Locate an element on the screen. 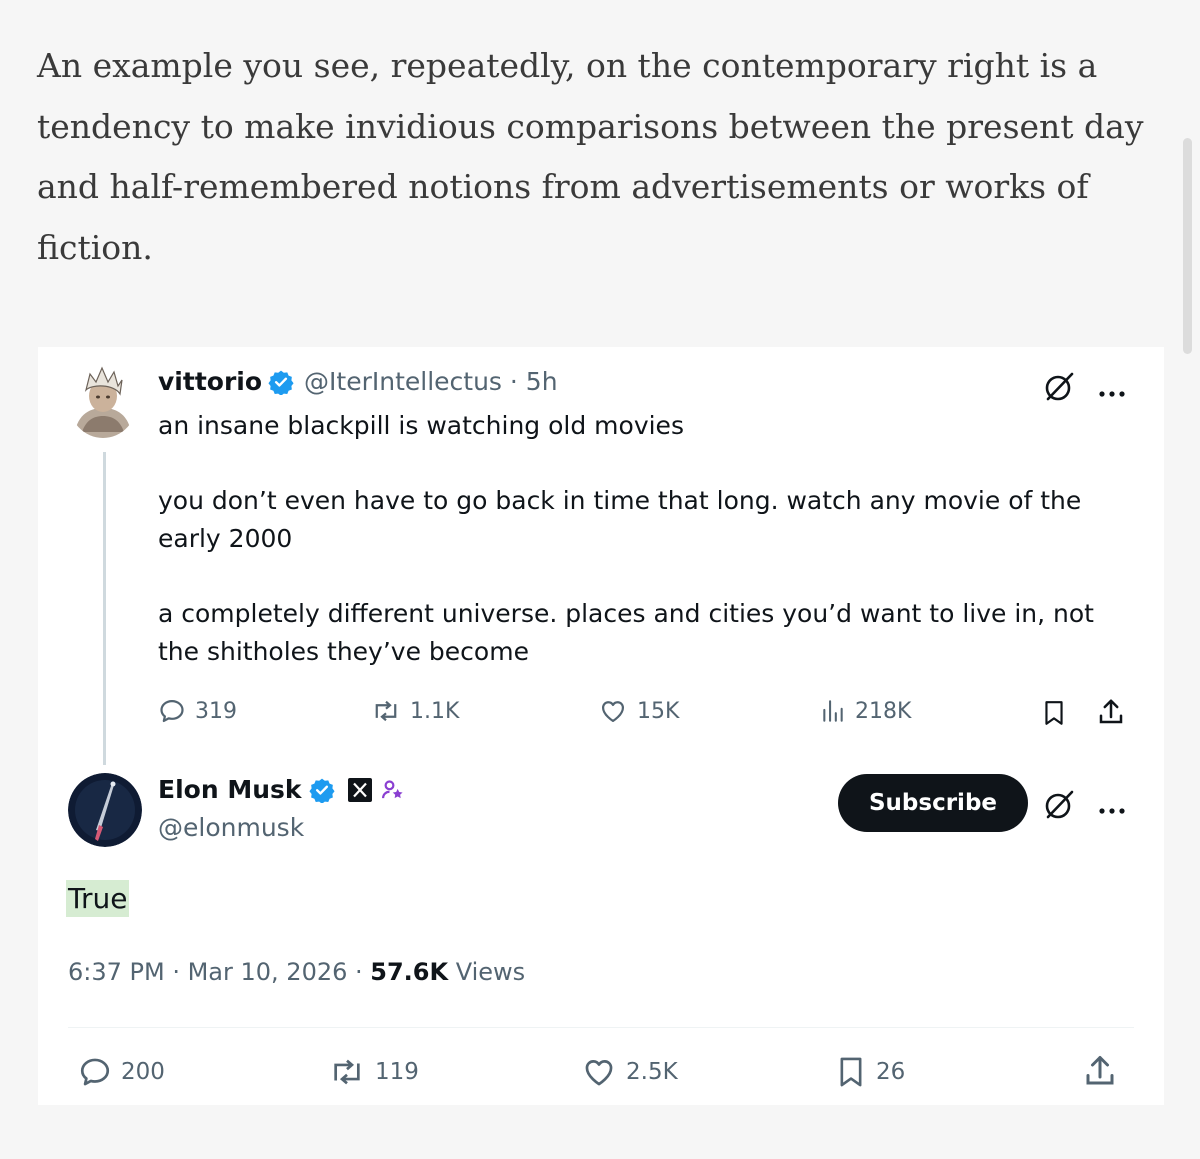 The width and height of the screenshot is (1200, 1159). views-count: 57.6K is located at coordinates (409, 972).